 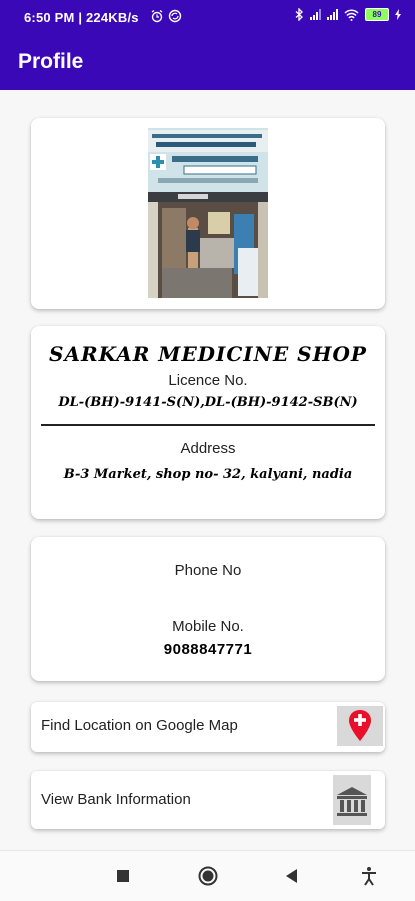 What do you see at coordinates (207, 18) in the screenshot?
I see `status-bar: 6:50 PM | 224KB/s 89` at bounding box center [207, 18].